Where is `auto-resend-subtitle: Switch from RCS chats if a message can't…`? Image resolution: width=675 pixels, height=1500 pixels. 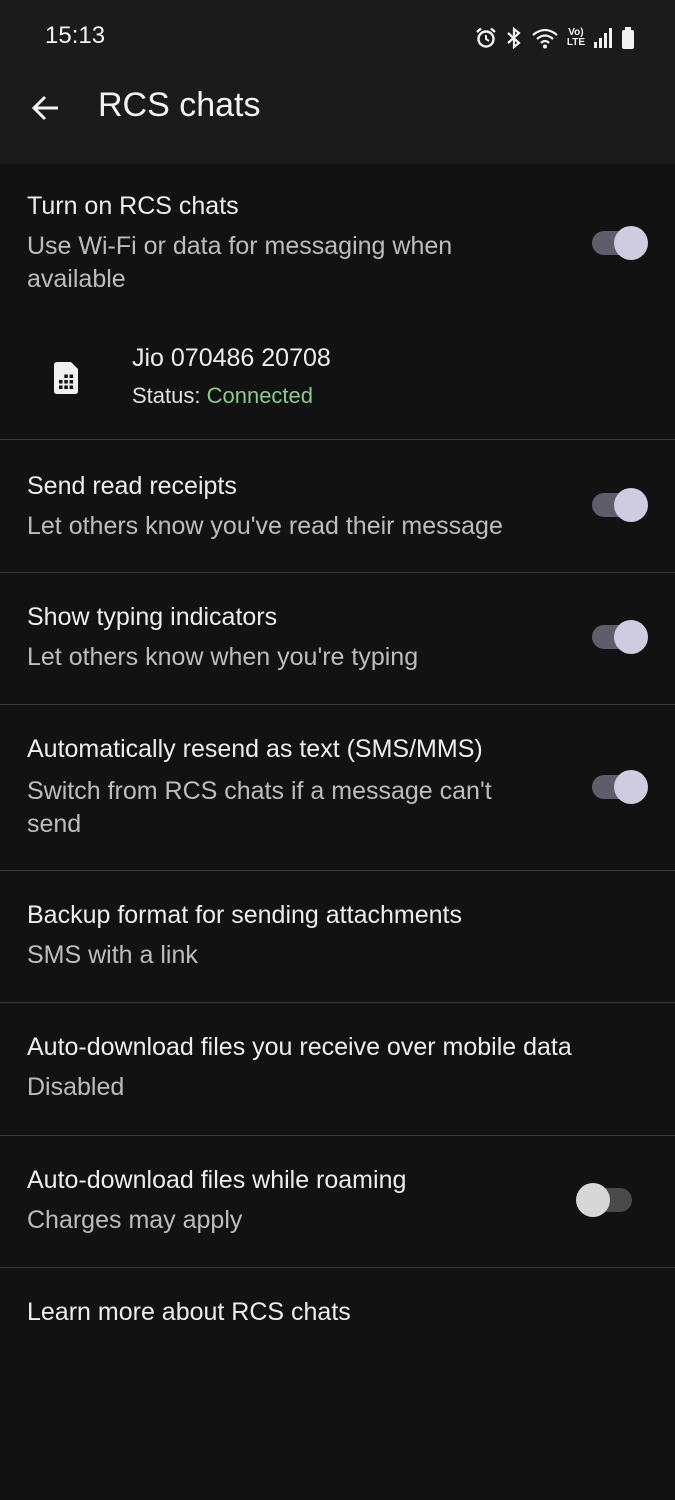 auto-resend-subtitle: Switch from RCS chats if a message can't… is located at coordinates (259, 807).